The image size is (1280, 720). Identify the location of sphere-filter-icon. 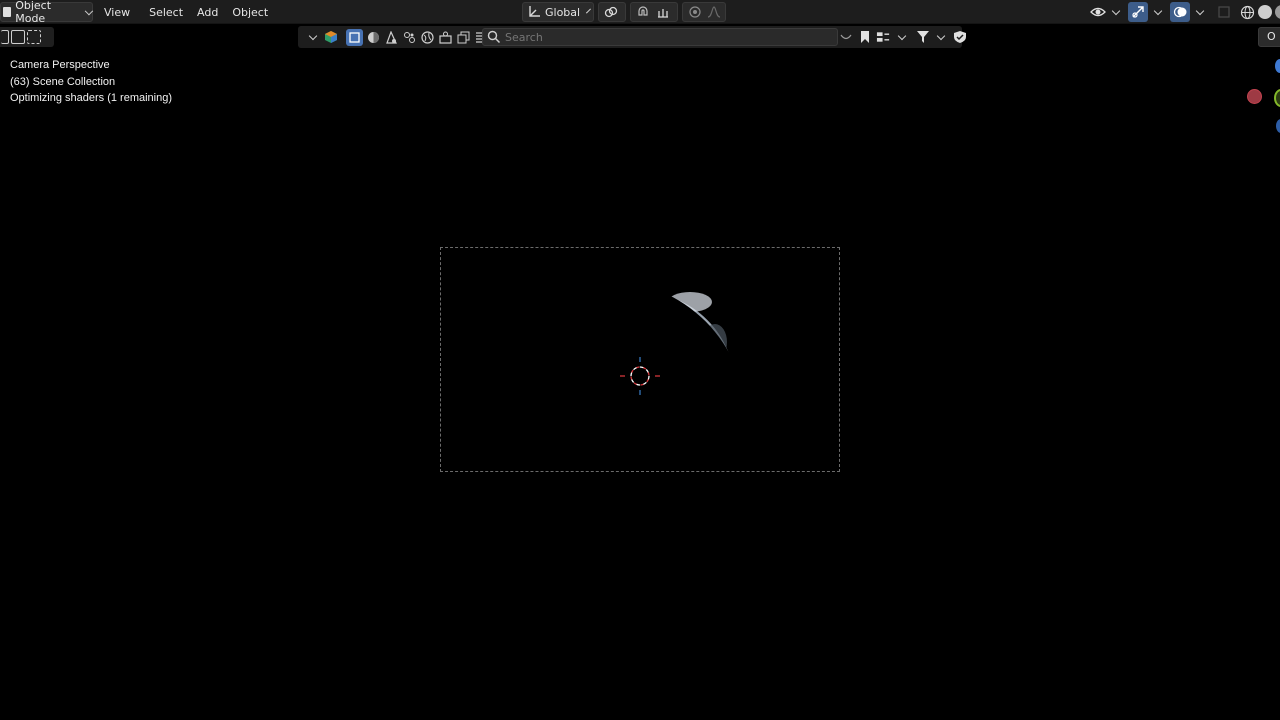
(373, 37).